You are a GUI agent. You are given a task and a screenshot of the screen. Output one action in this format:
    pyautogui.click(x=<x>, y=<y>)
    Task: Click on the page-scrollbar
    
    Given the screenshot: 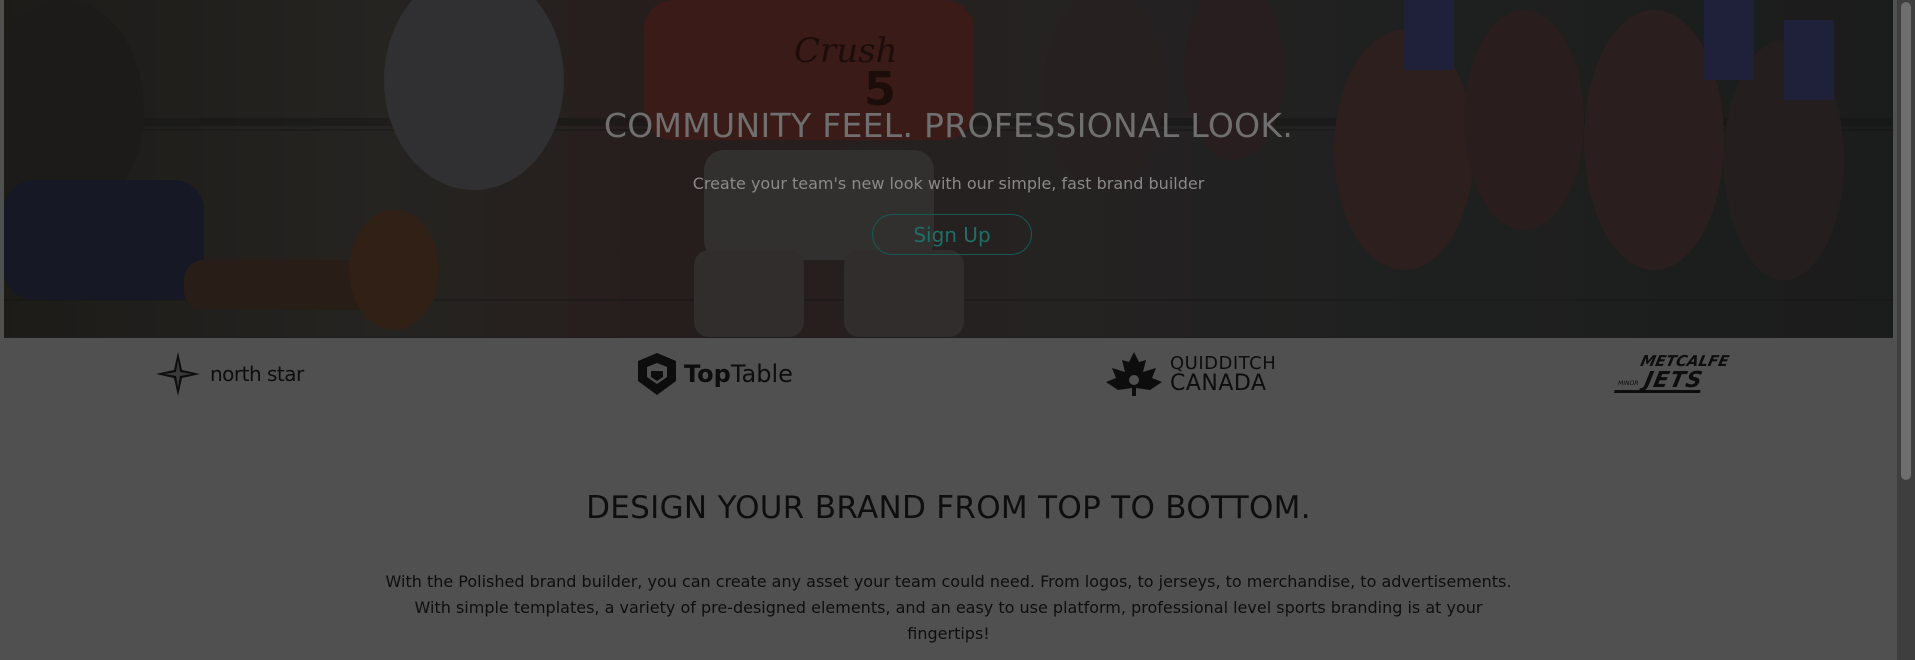 What is the action you would take?
    pyautogui.click(x=1906, y=330)
    